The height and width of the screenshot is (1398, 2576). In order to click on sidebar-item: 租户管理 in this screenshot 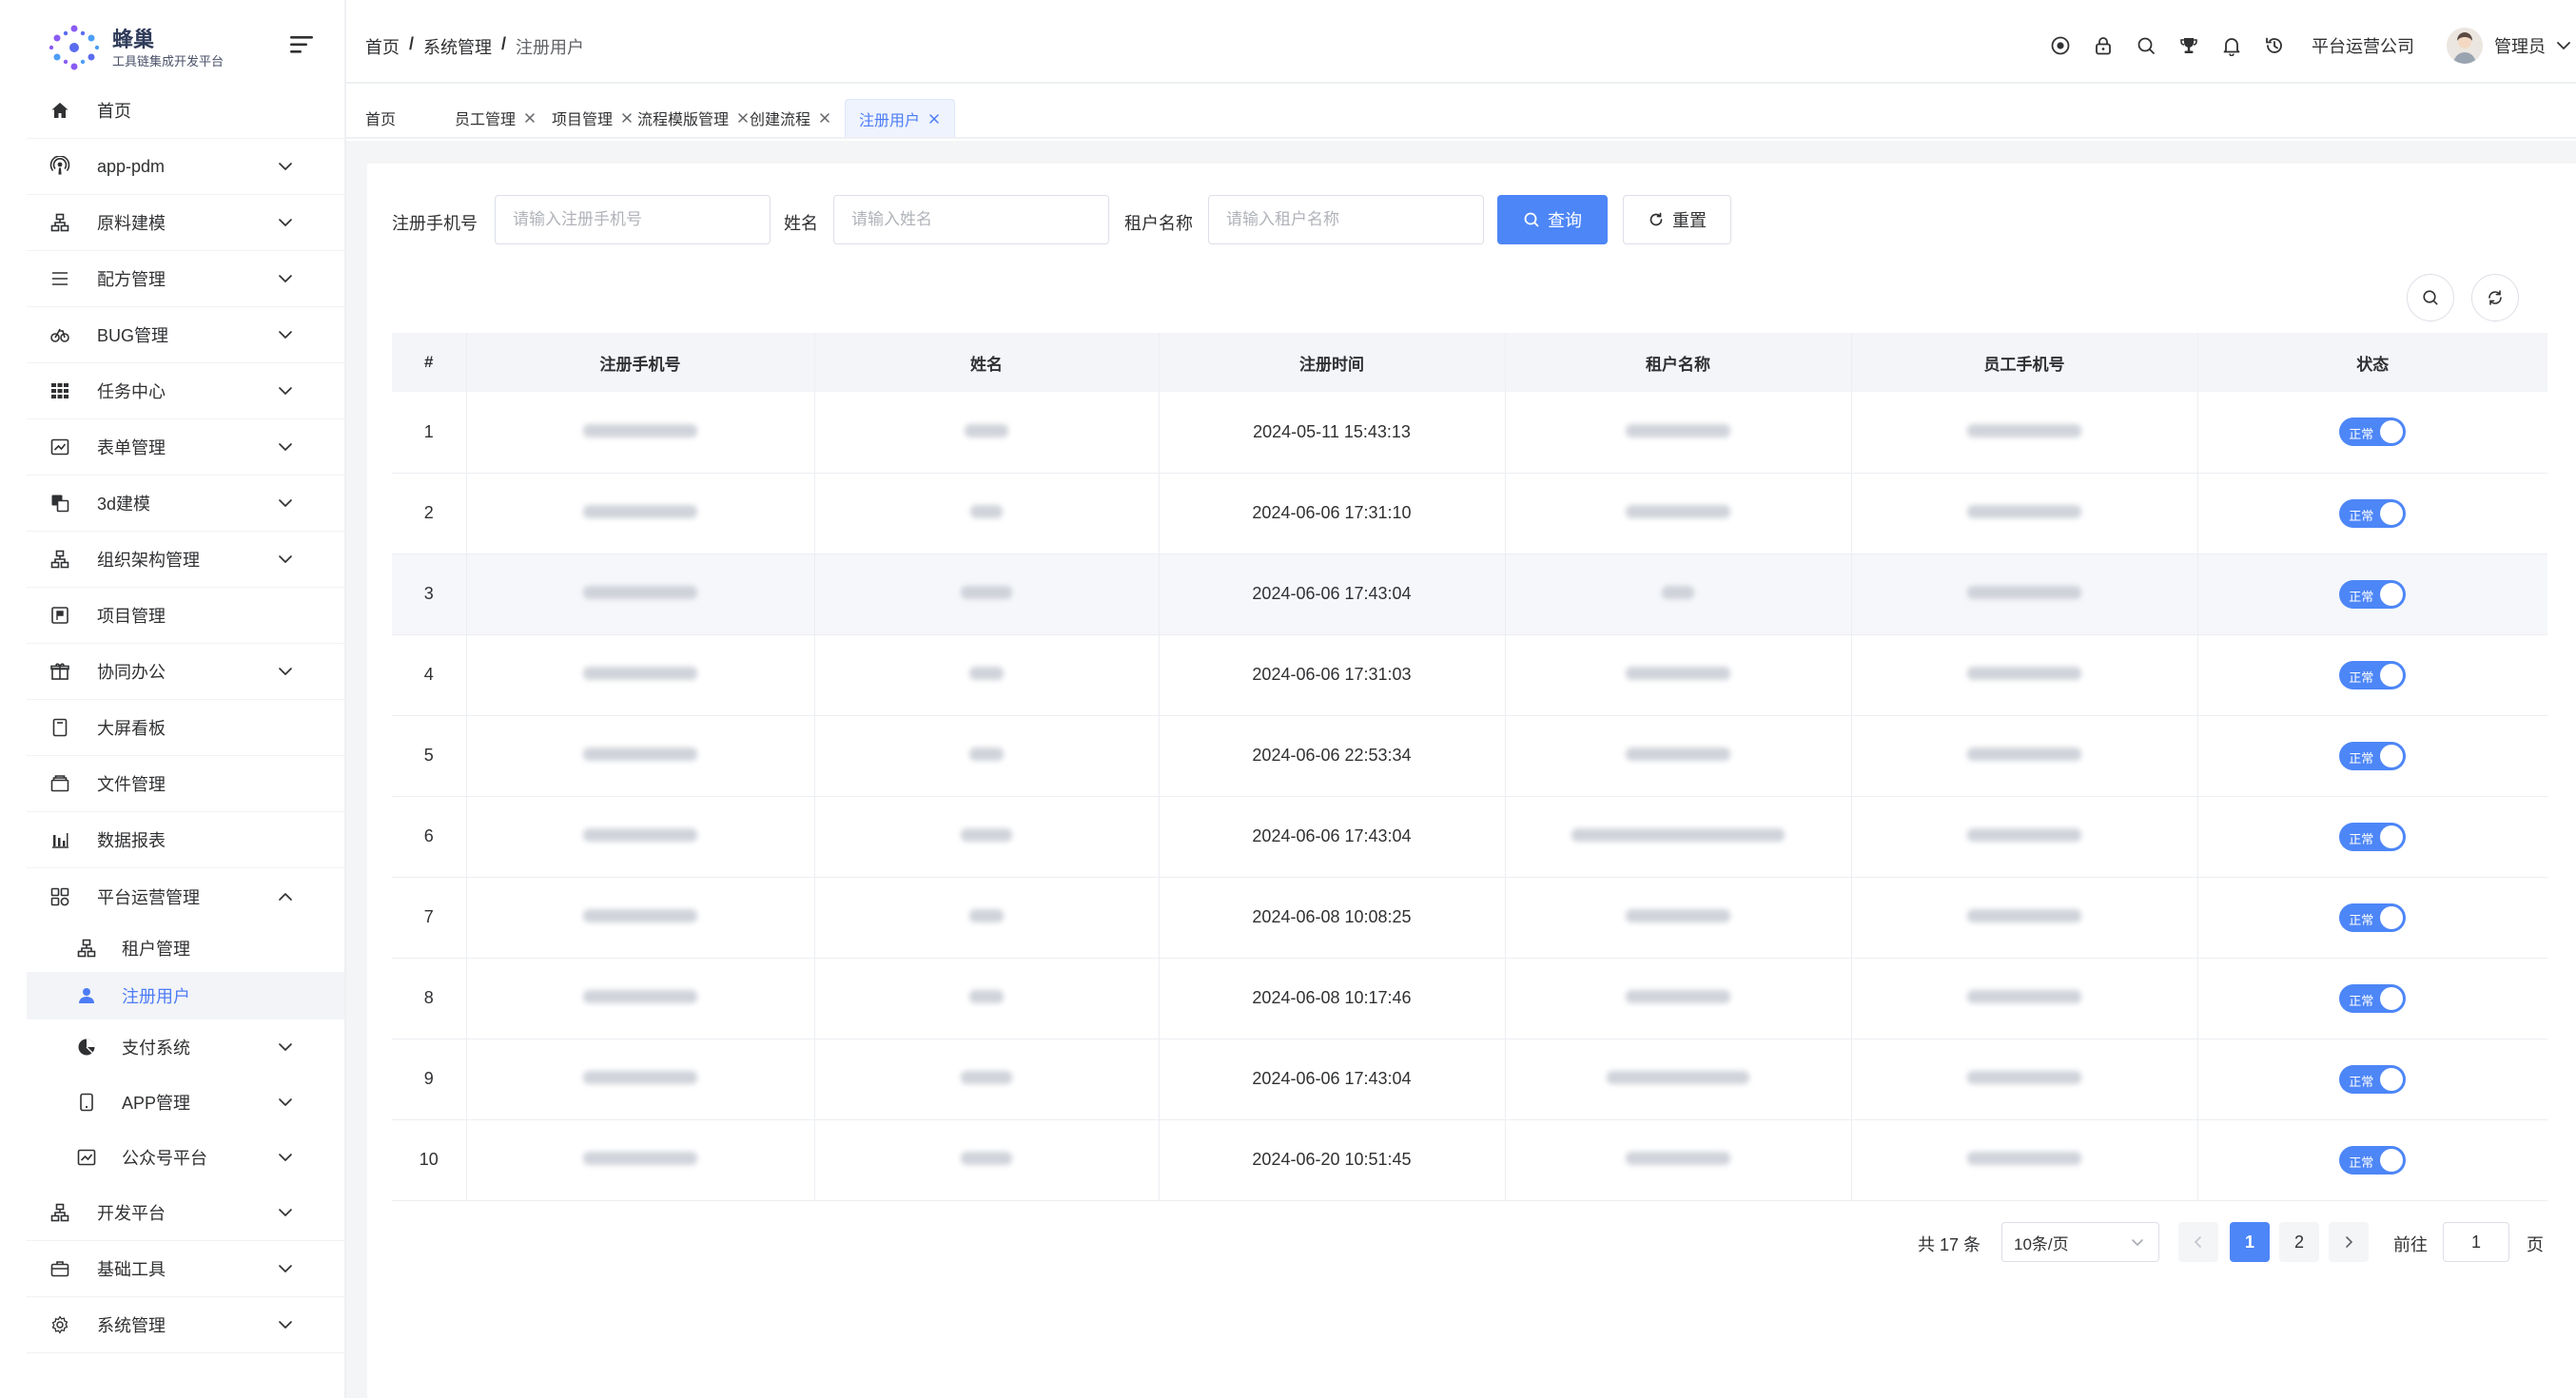, I will do `click(186, 948)`.